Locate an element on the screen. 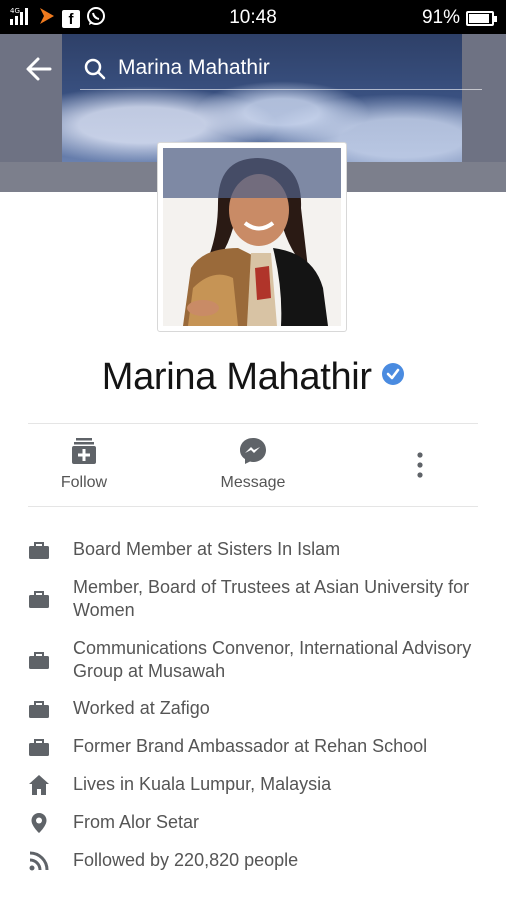 This screenshot has width=506, height=899. profile-picture is located at coordinates (252, 237).